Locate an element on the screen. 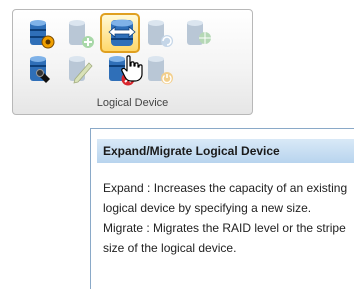 The height and width of the screenshot is (289, 354). logical-device-network-button is located at coordinates (198, 34).